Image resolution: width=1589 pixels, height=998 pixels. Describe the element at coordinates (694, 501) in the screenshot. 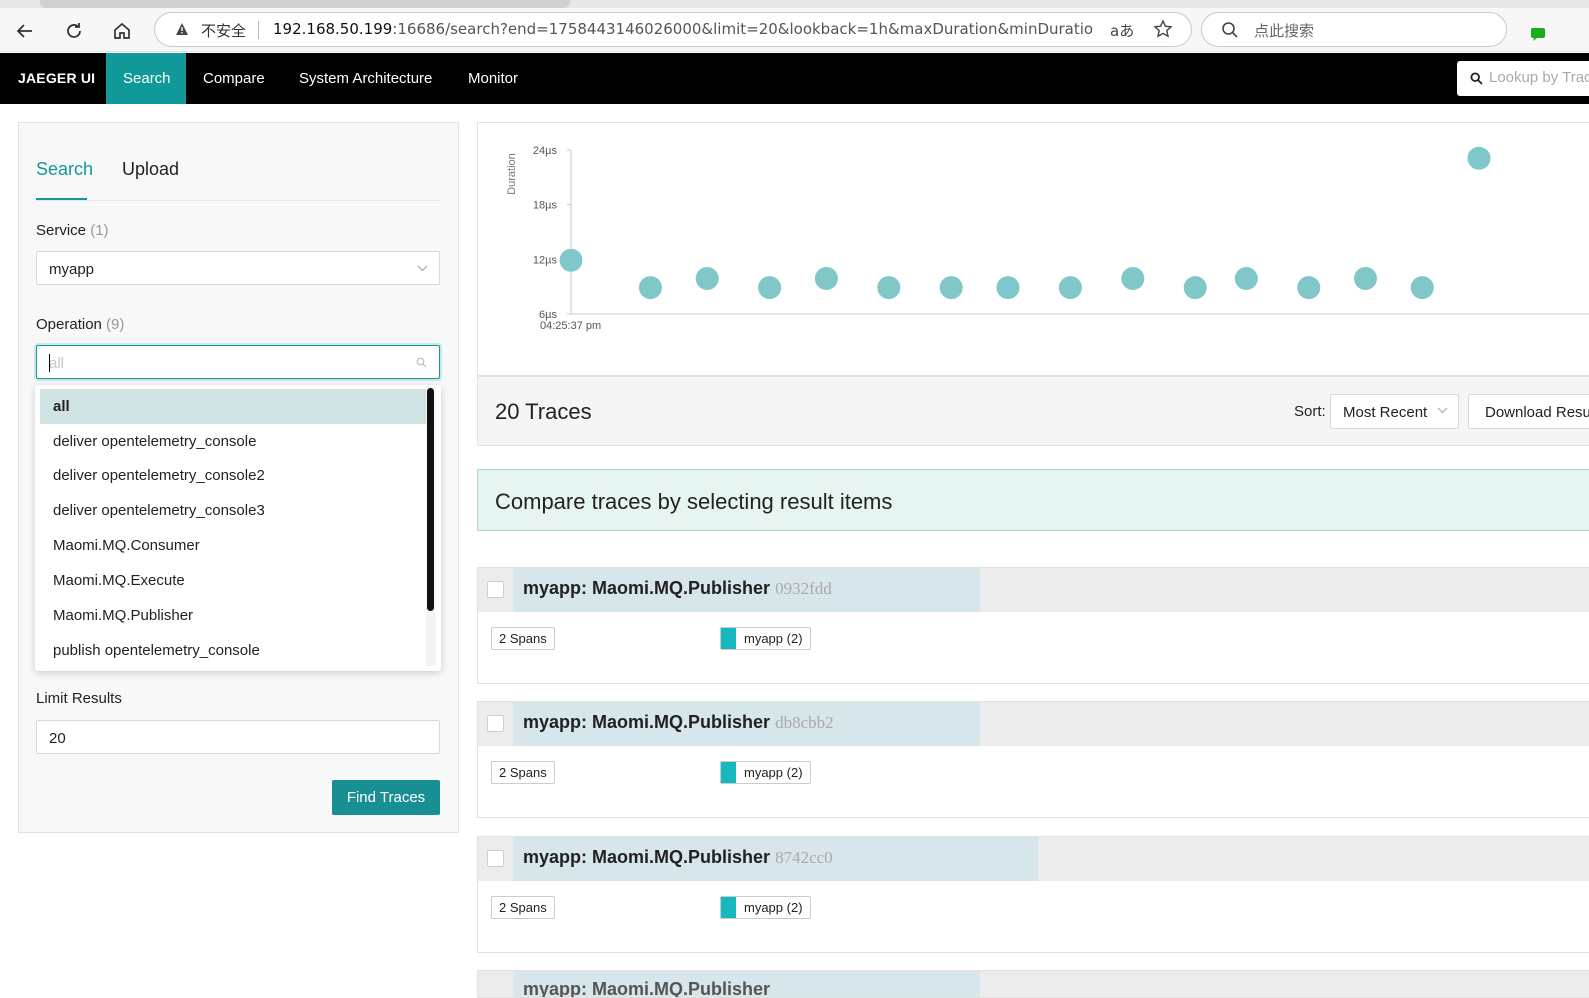

I see `compare-banner-text: Compare traces by selecting result items` at that location.